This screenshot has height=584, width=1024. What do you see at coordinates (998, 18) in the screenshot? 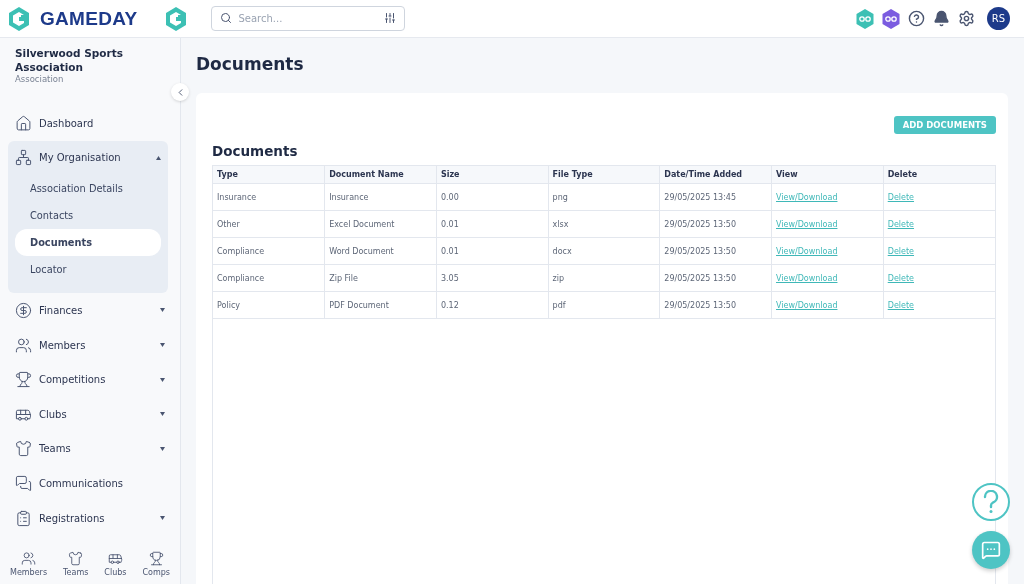
I see `user-avatar: RS` at bounding box center [998, 18].